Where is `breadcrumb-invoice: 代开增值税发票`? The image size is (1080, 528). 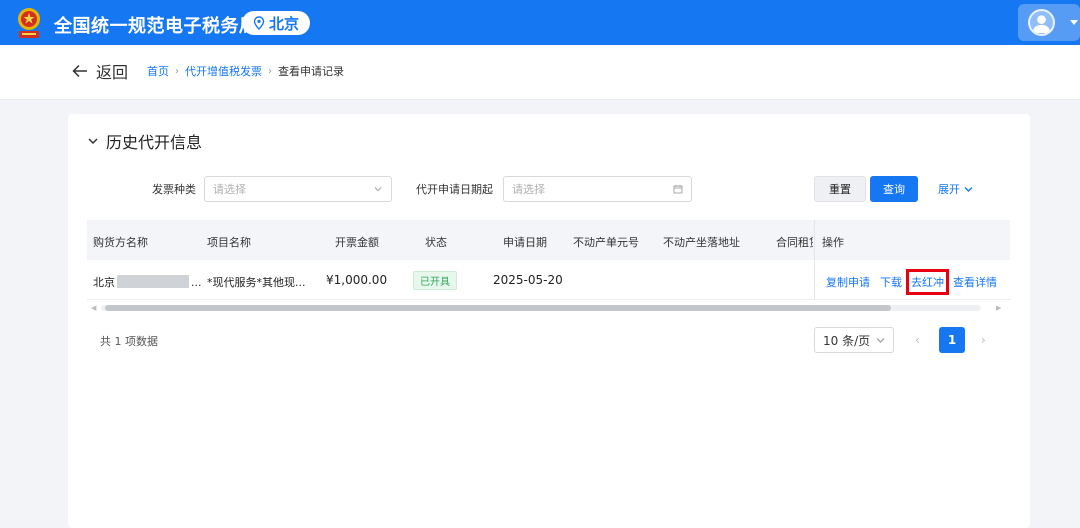
breadcrumb-invoice: 代开增值税发票 is located at coordinates (223, 71).